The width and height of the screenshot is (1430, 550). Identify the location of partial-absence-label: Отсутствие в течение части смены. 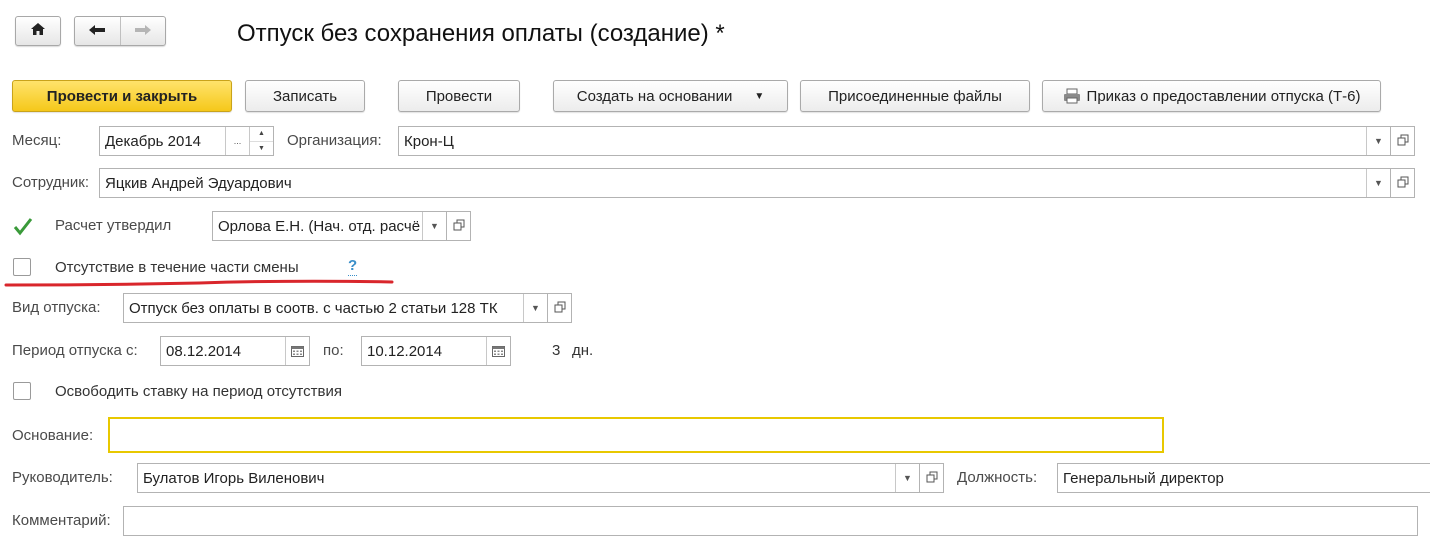
(177, 267).